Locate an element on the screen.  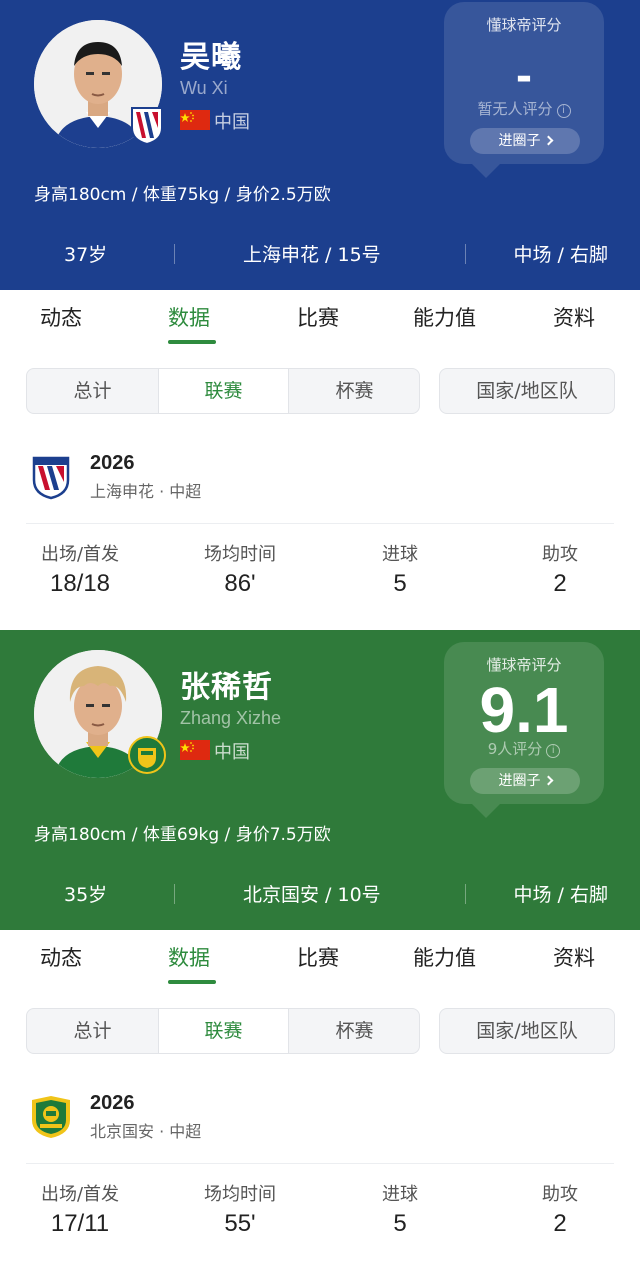
stat-value: 18/18 is located at coordinates (80, 583).